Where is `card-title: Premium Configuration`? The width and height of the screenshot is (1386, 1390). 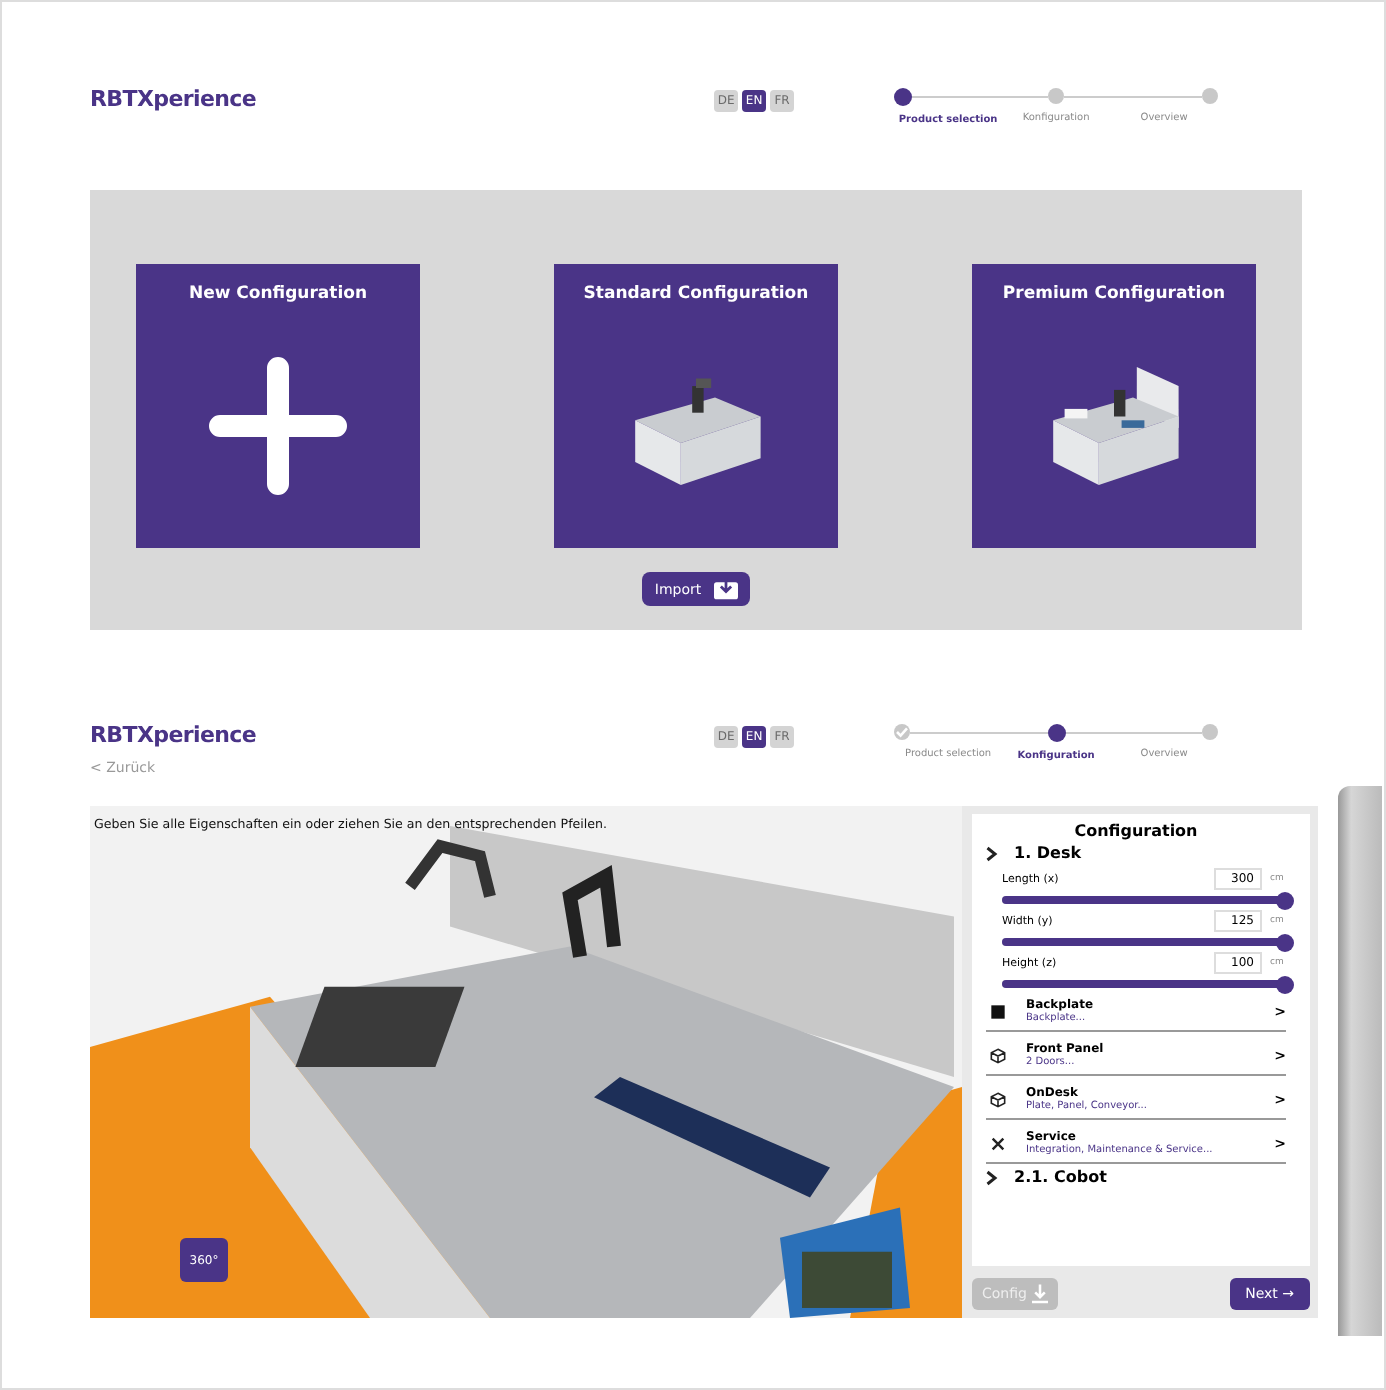
card-title: Premium Configuration is located at coordinates (1114, 294).